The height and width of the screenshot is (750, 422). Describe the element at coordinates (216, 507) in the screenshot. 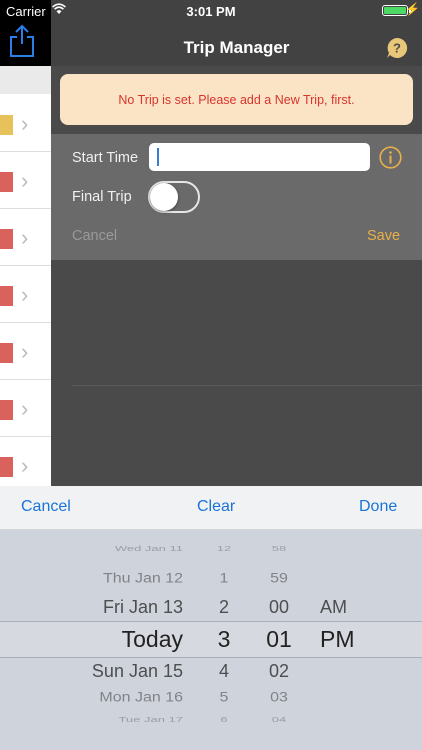

I see `picker-clear-button: Clear` at that location.